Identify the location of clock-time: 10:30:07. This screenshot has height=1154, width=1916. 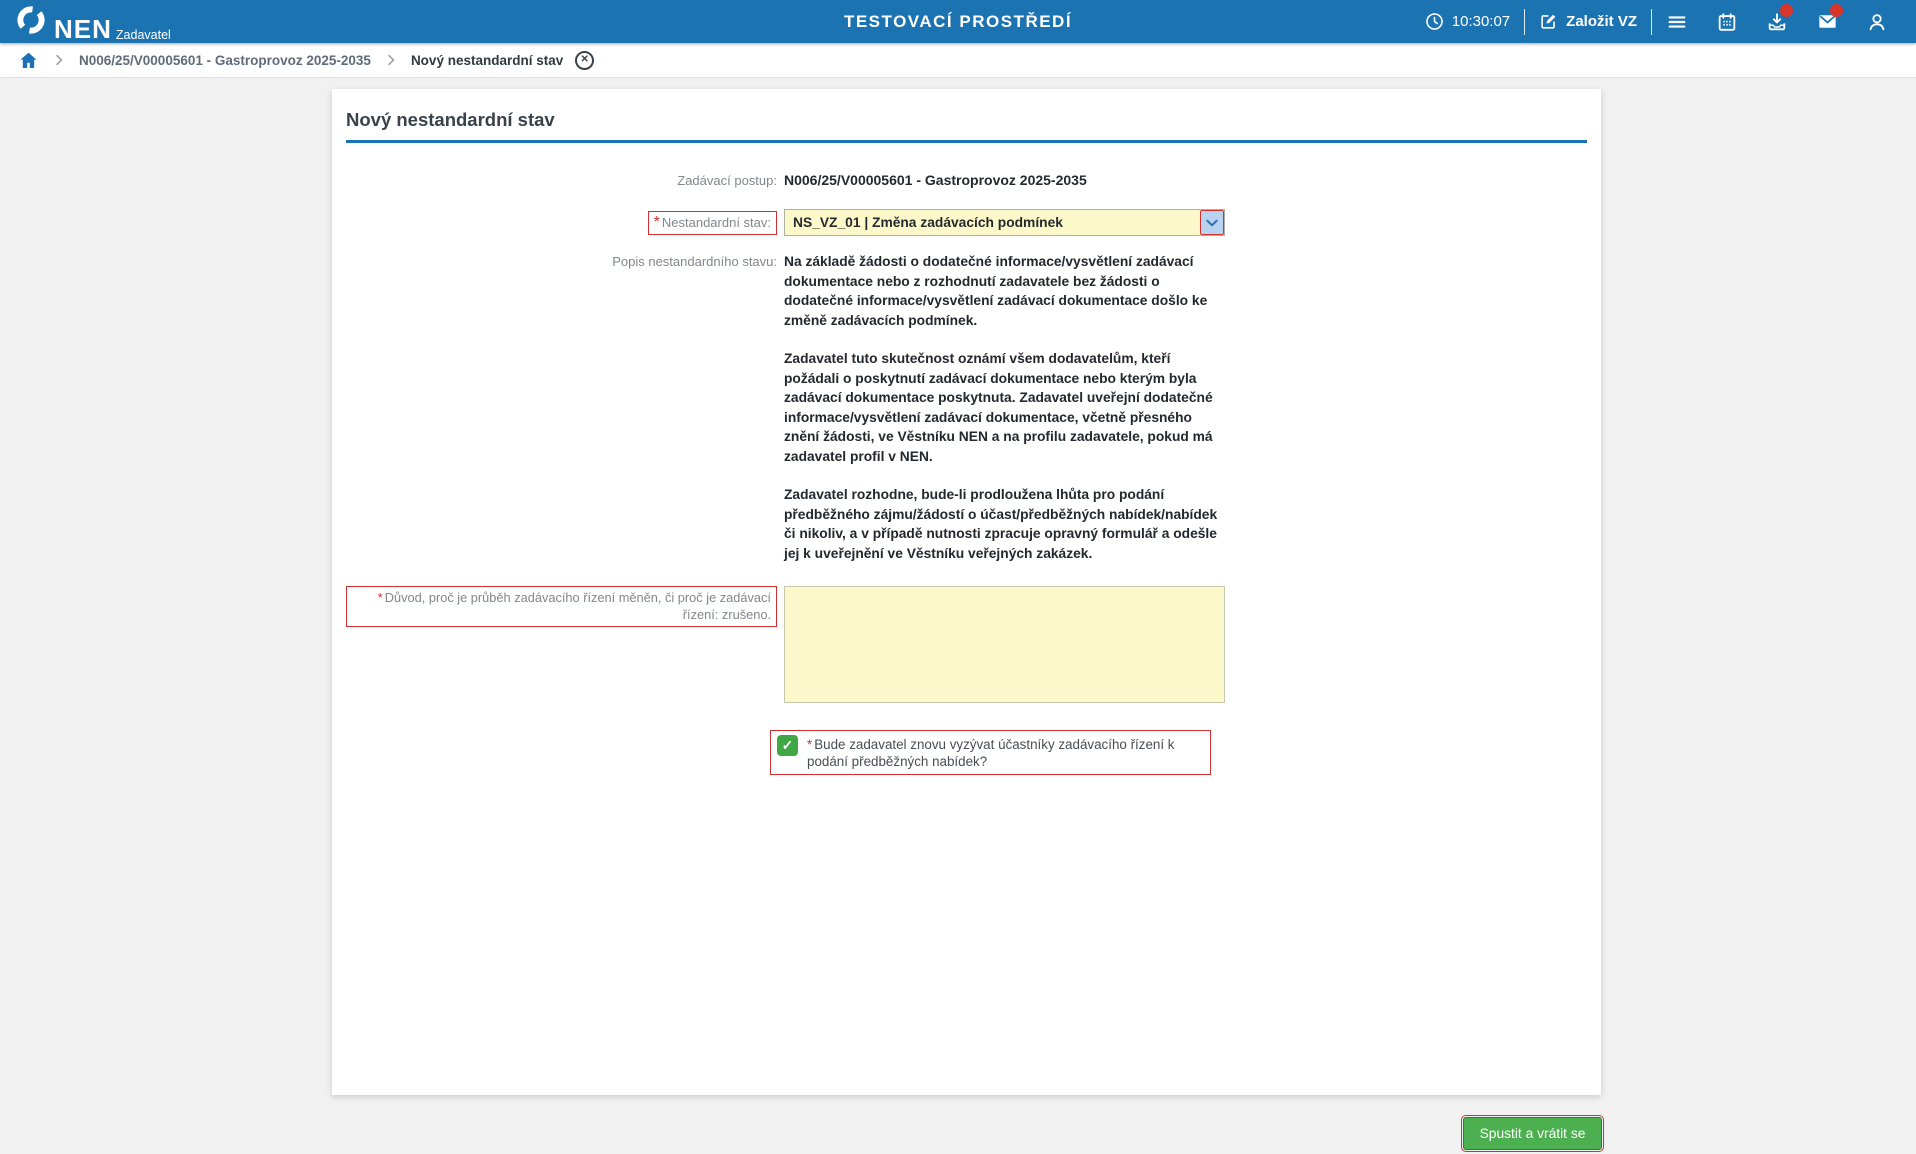
(1481, 21).